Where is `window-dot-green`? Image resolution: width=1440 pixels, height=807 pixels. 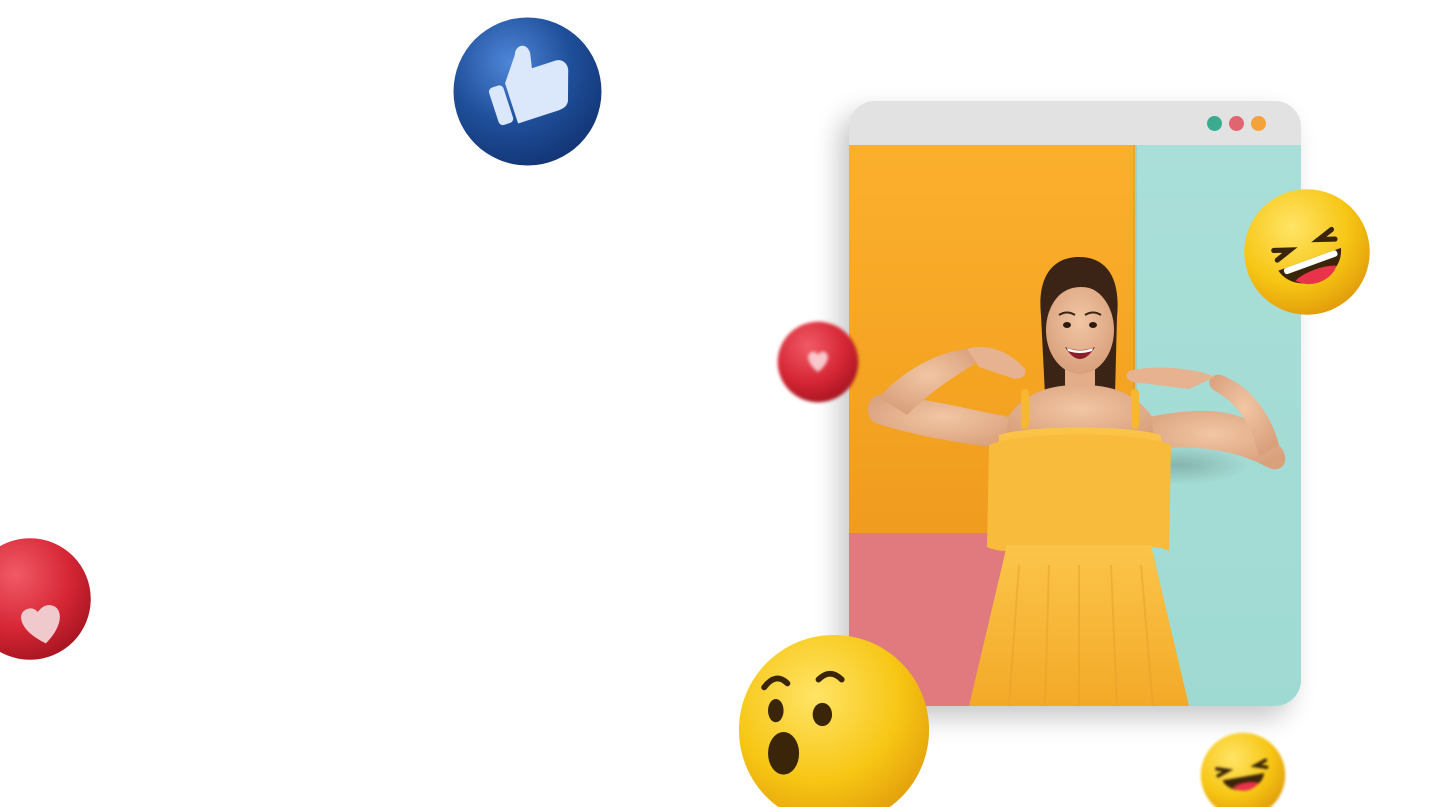
window-dot-green is located at coordinates (1214, 123).